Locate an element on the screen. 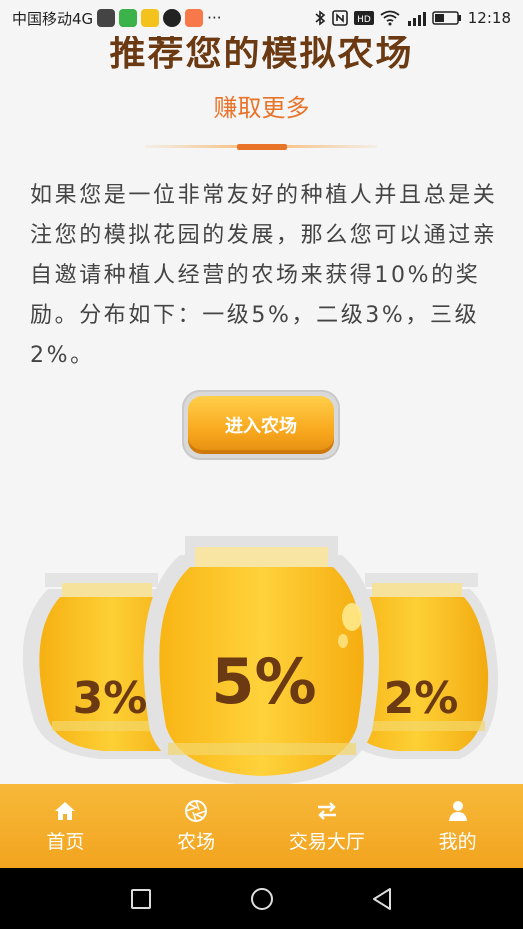 The height and width of the screenshot is (929, 523). jar-center-label: 5% is located at coordinates (263, 681).